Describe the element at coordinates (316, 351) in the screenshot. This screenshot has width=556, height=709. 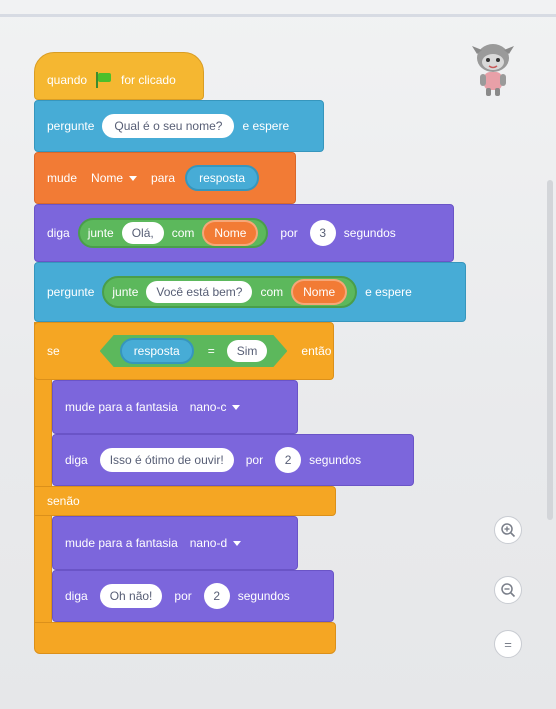
I see `then-label: então` at that location.